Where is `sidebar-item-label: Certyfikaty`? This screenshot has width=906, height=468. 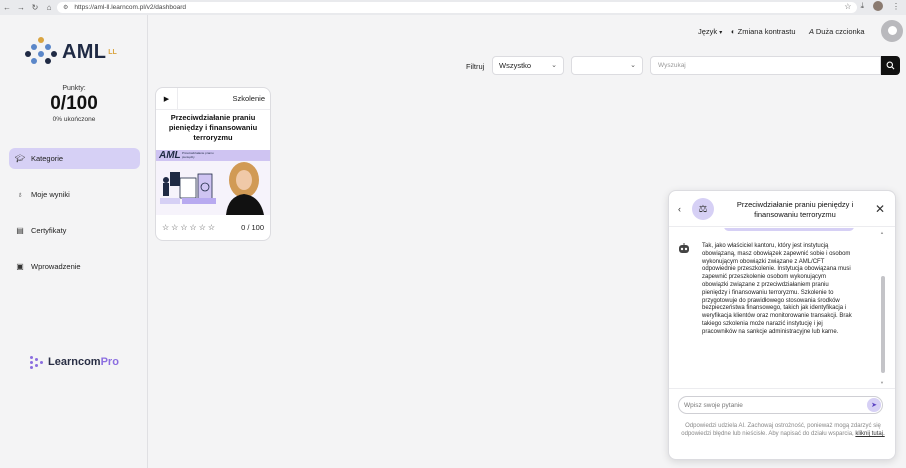 sidebar-item-label: Certyfikaty is located at coordinates (49, 230).